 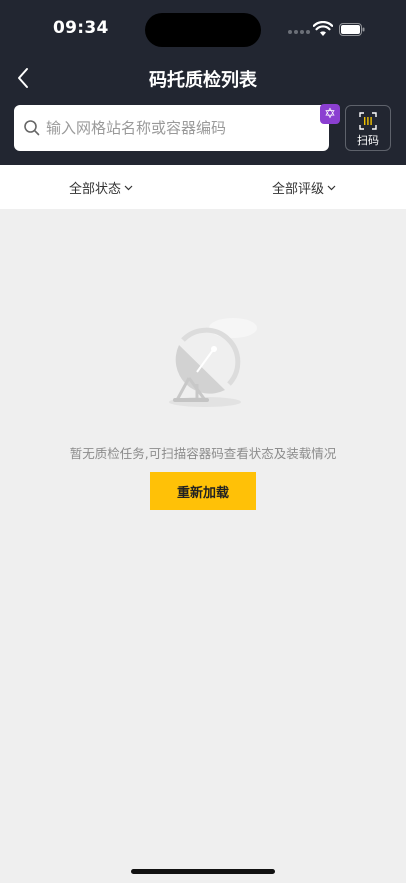 I want to click on satellite-dish-icon, so click(x=213, y=362).